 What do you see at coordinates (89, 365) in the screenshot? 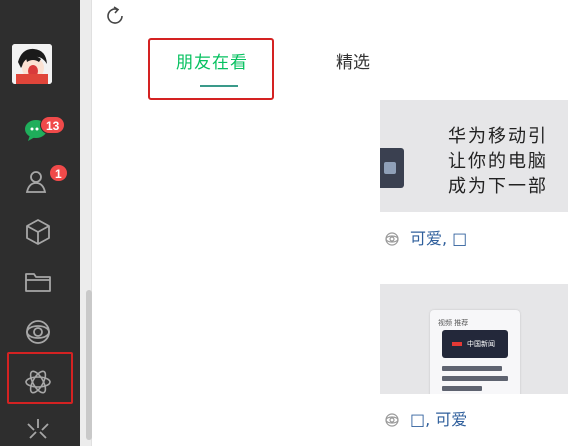
I see `sidebar-scrollbar` at bounding box center [89, 365].